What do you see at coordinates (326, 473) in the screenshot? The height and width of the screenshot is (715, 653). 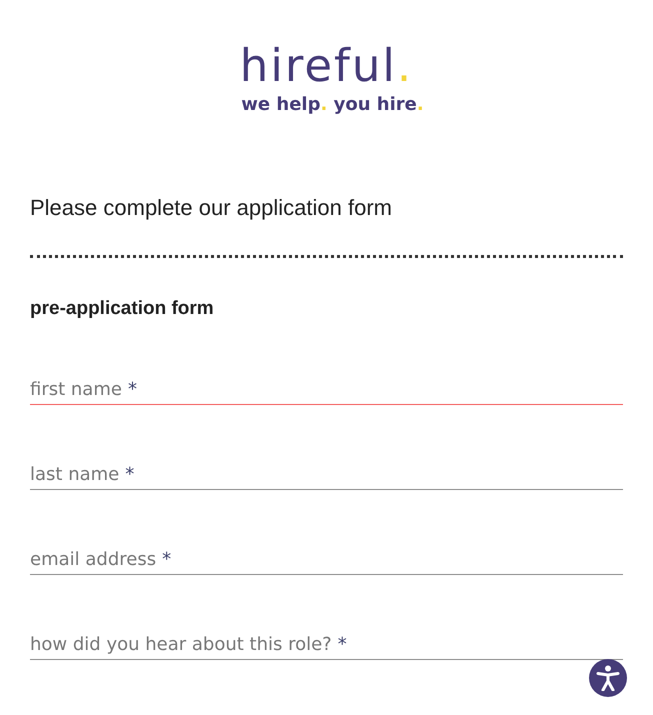 I see `text-field: last name *` at bounding box center [326, 473].